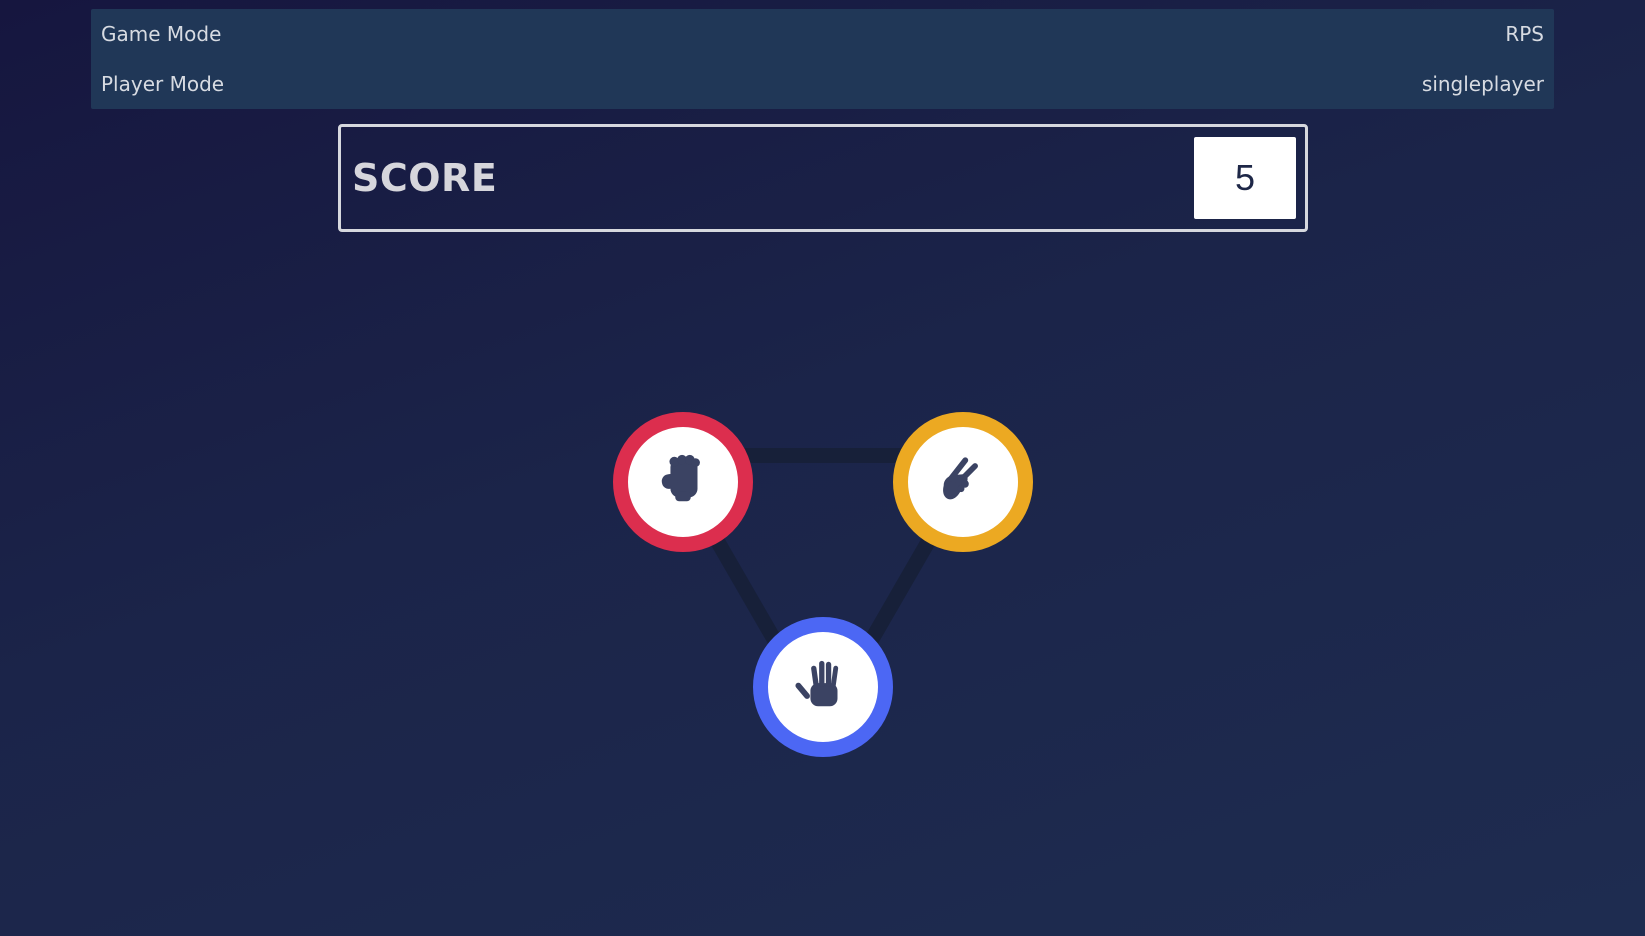  I want to click on scissors-hand-icon, so click(963, 482).